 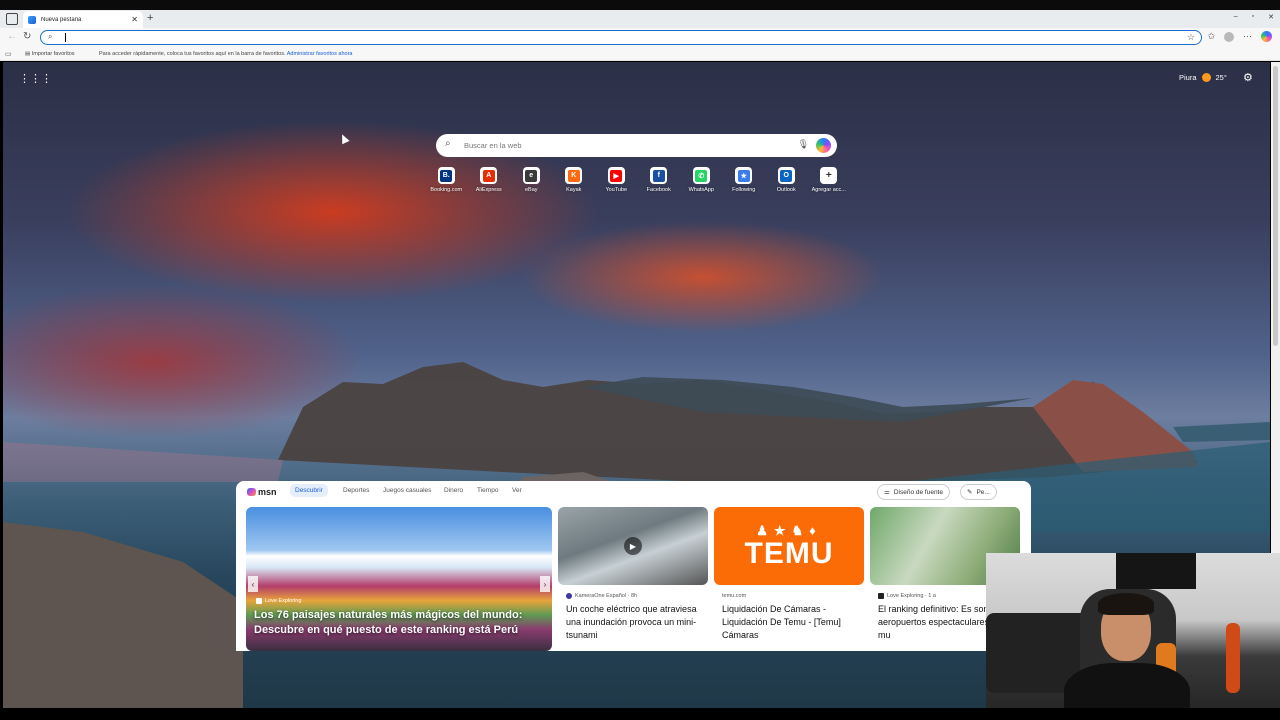 I want to click on msn-brand-text: msn, so click(x=267, y=492).